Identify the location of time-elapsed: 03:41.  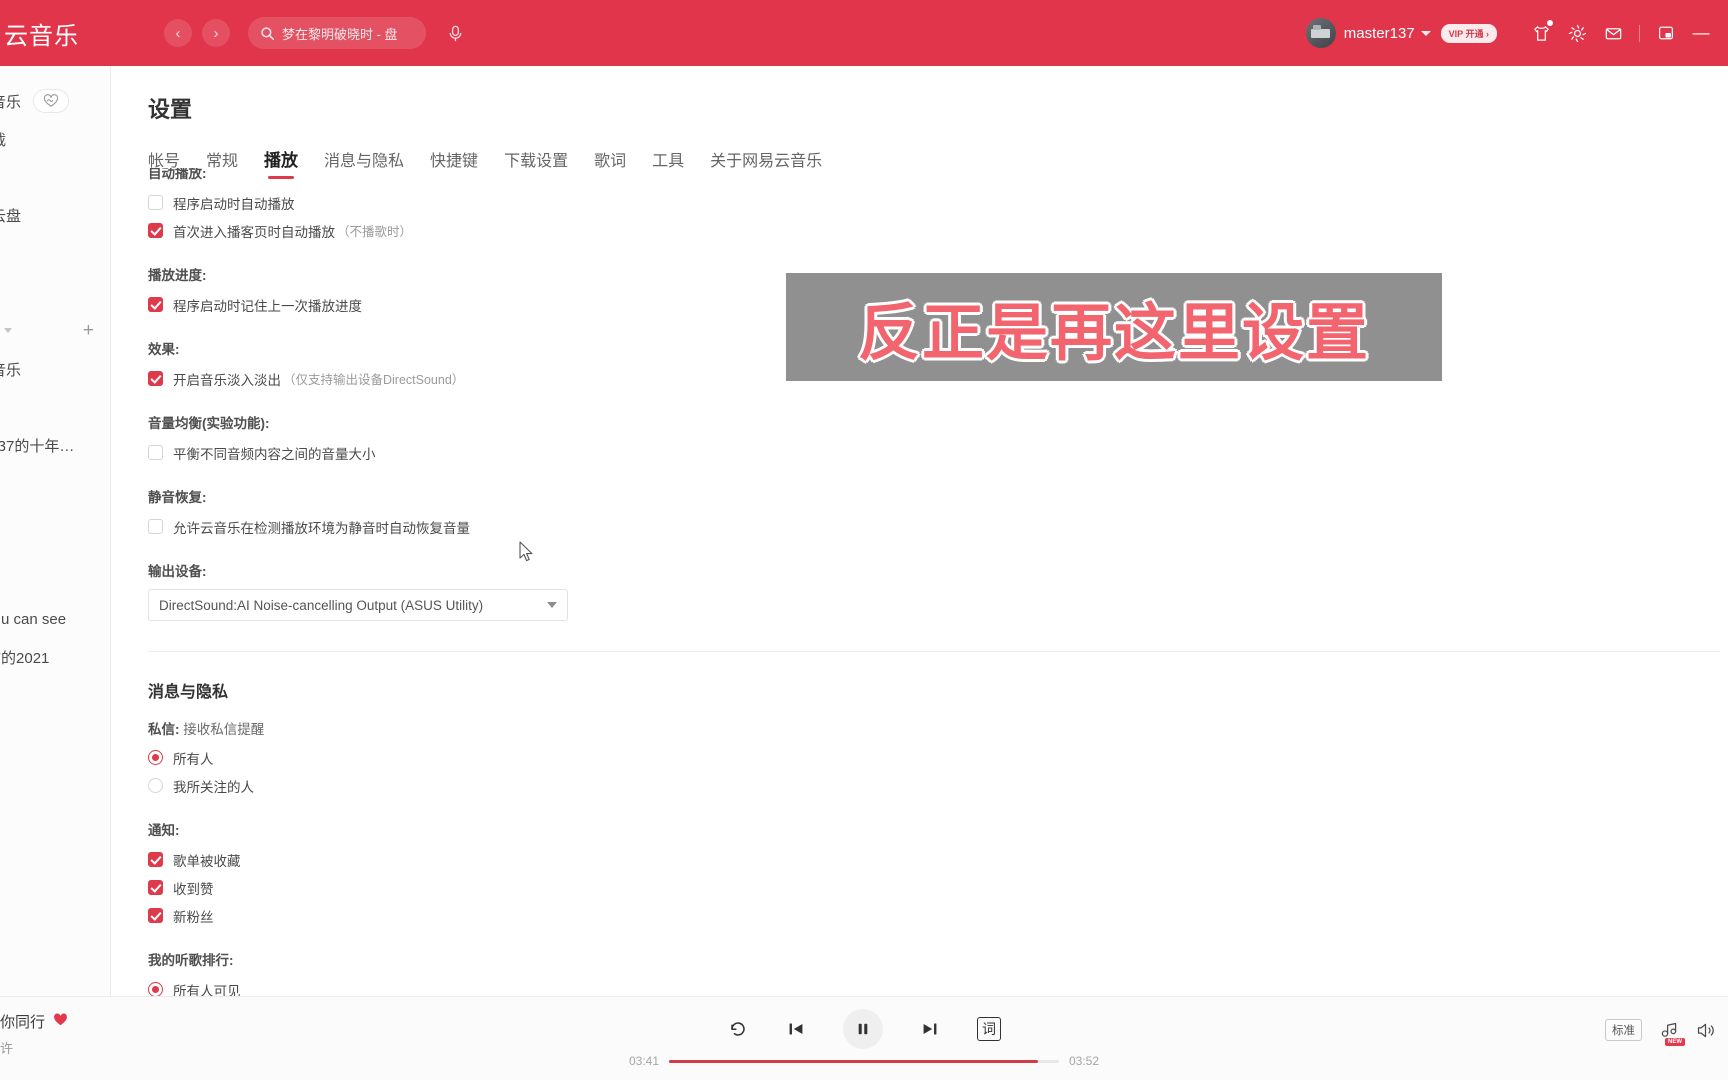
(643, 1061).